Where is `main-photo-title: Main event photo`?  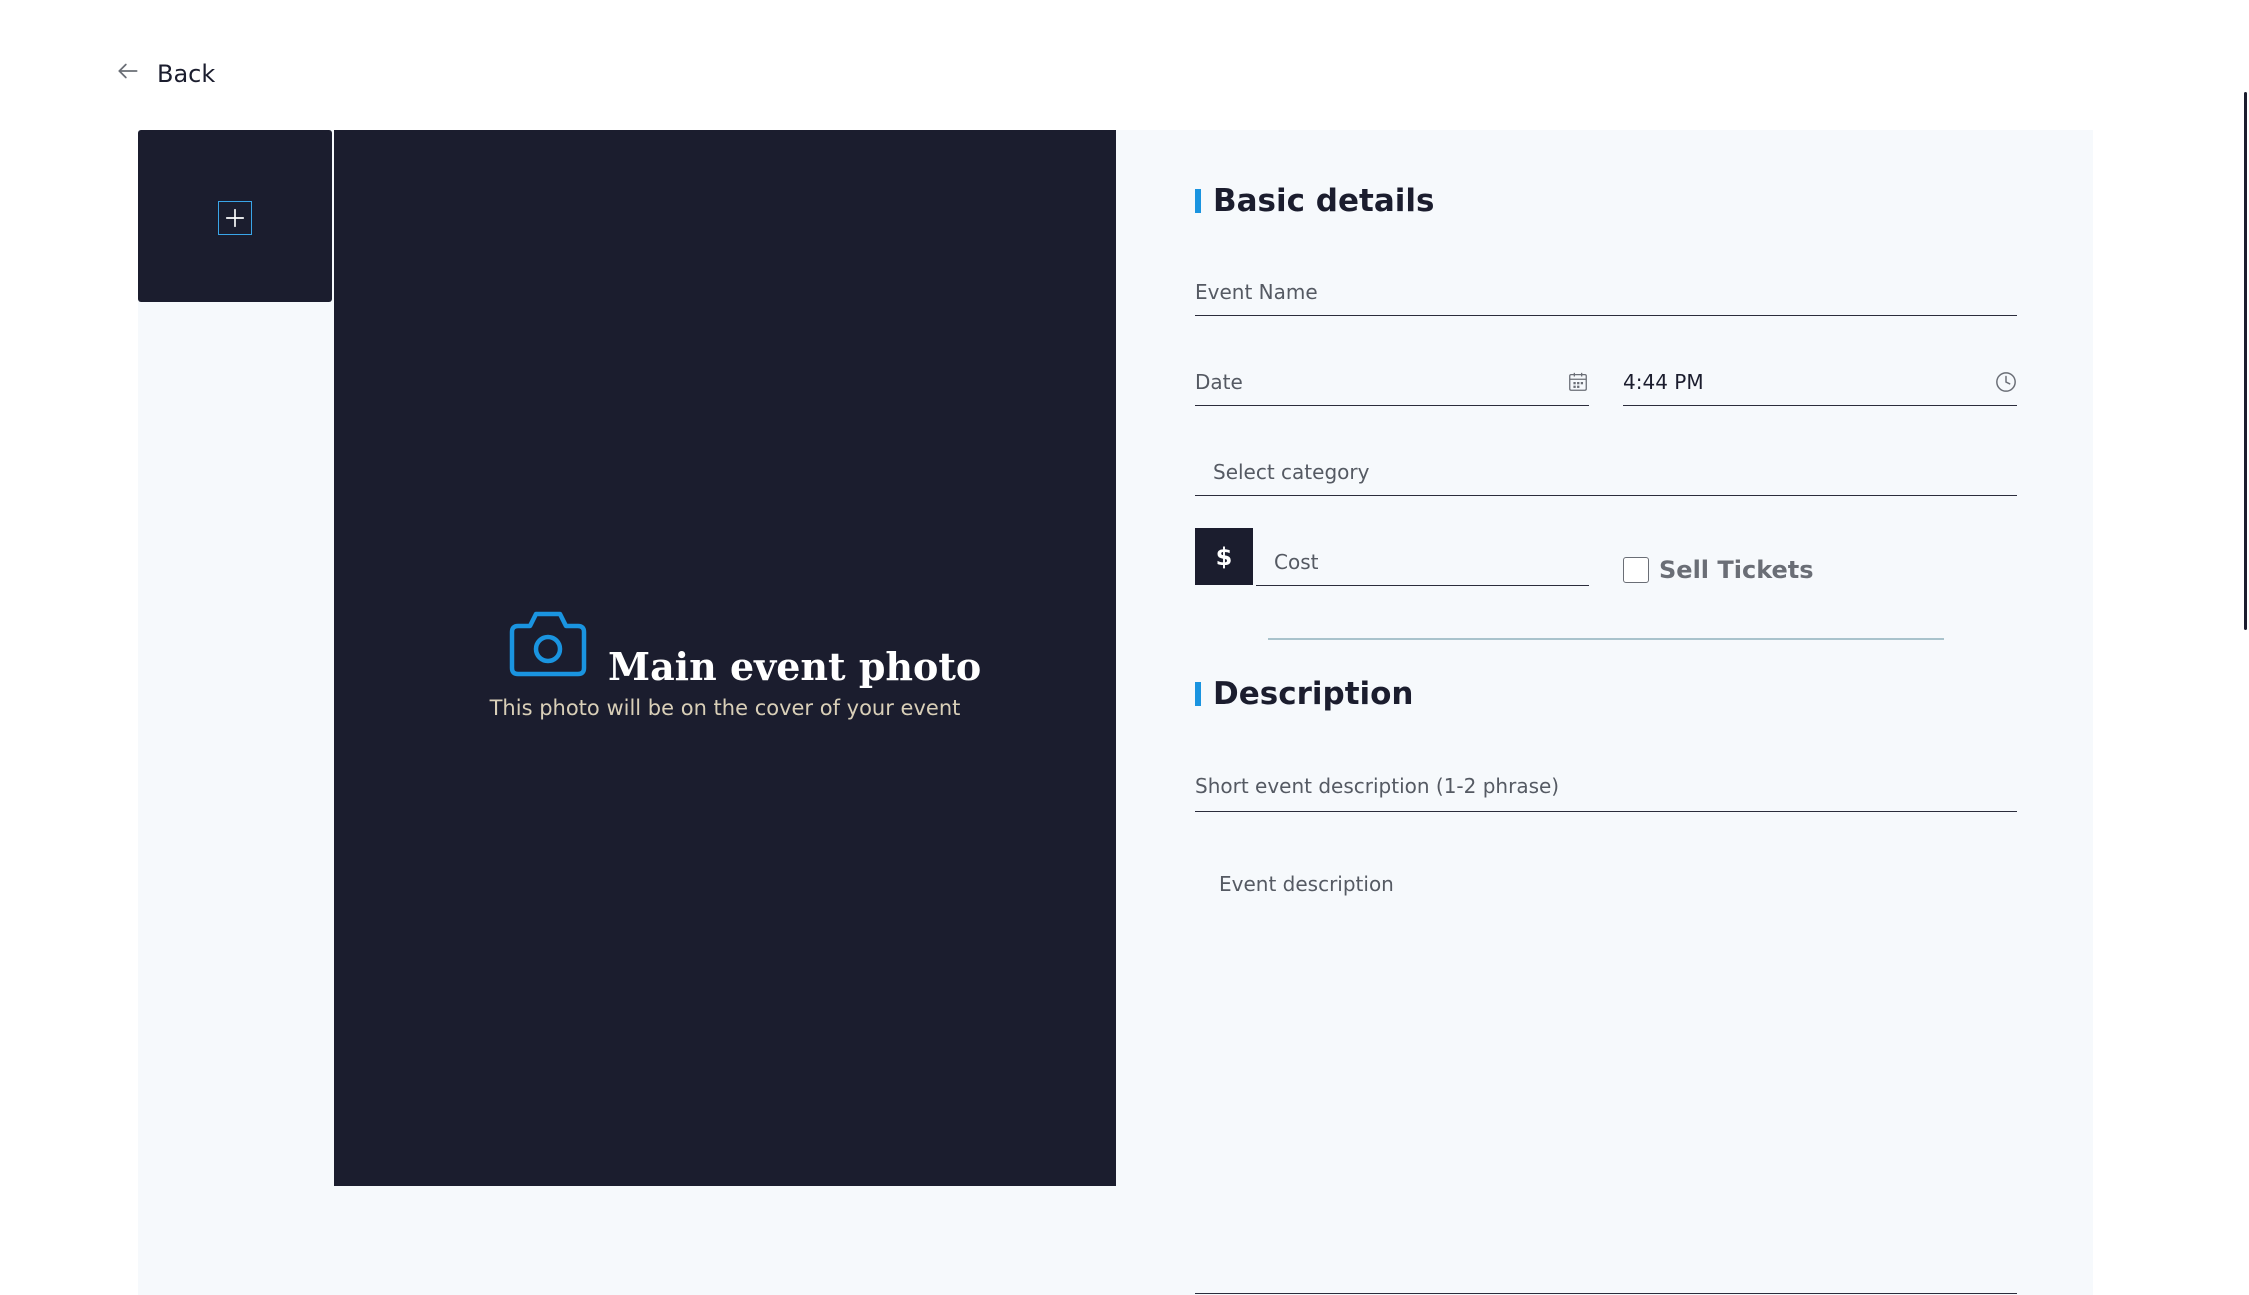
main-photo-title: Main event photo is located at coordinates (795, 666).